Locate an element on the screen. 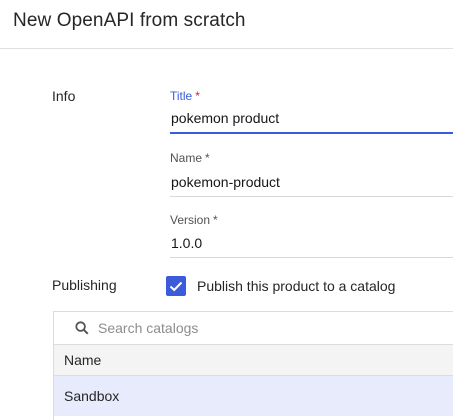 The image size is (453, 420). column-header-name: Name is located at coordinates (82, 360).